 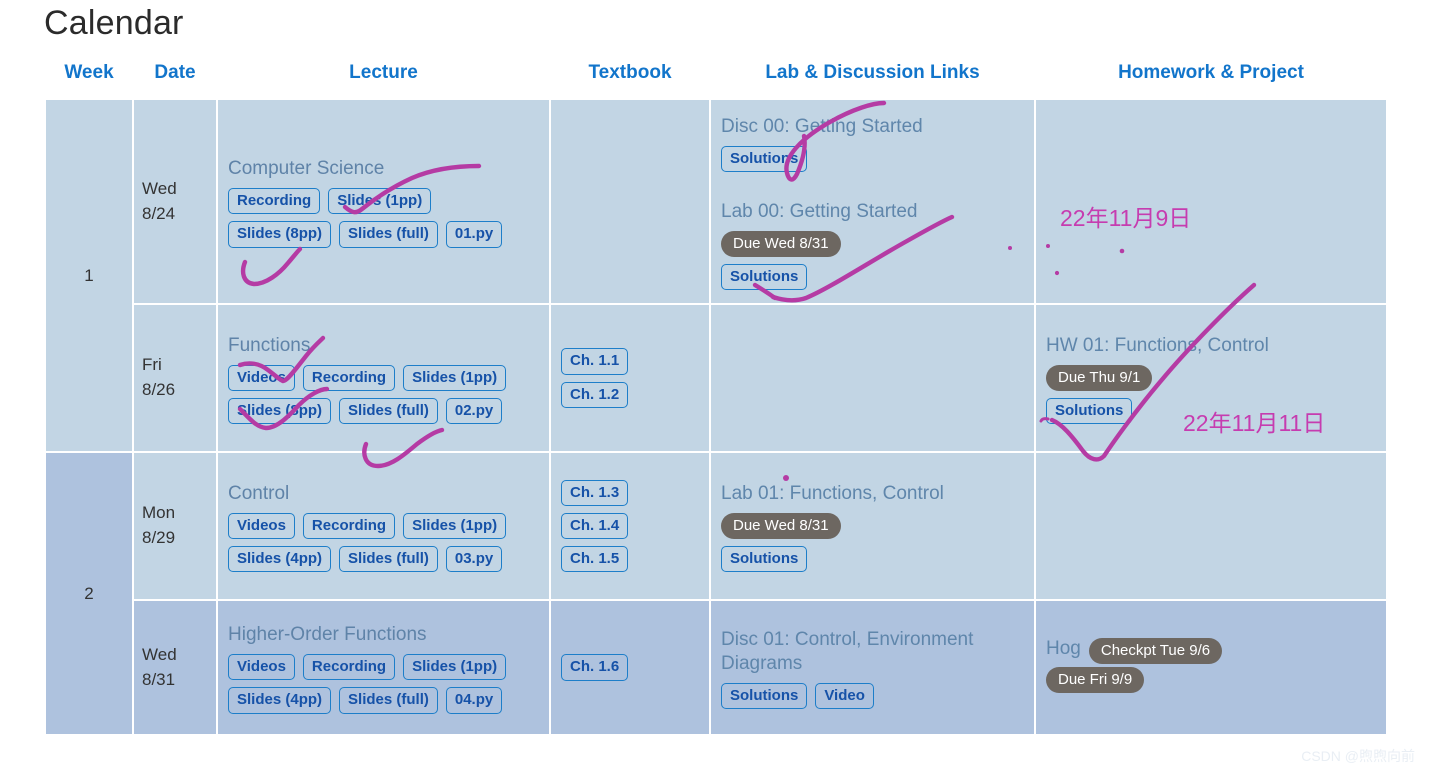 I want to click on textbook-chip-row: Ch. 1.5, so click(x=630, y=559).